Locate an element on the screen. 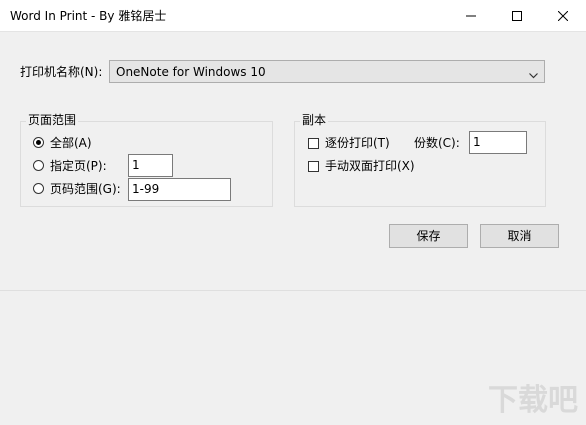 This screenshot has width=586, height=425. page-range-title: 页面范围 is located at coordinates (52, 120).